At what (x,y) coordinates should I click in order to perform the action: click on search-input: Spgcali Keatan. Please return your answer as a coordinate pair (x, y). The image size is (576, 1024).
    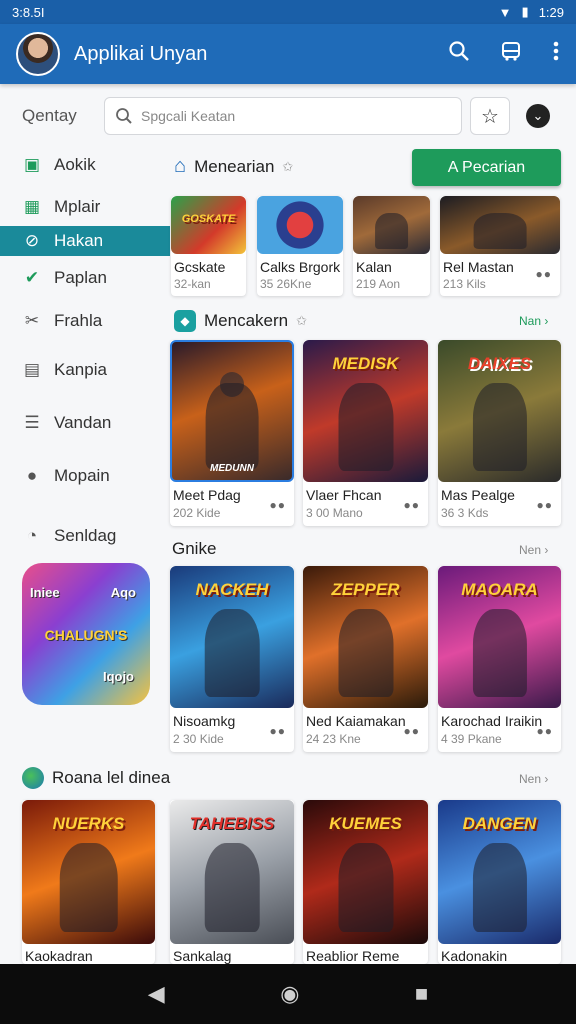
    Looking at the image, I should click on (283, 116).